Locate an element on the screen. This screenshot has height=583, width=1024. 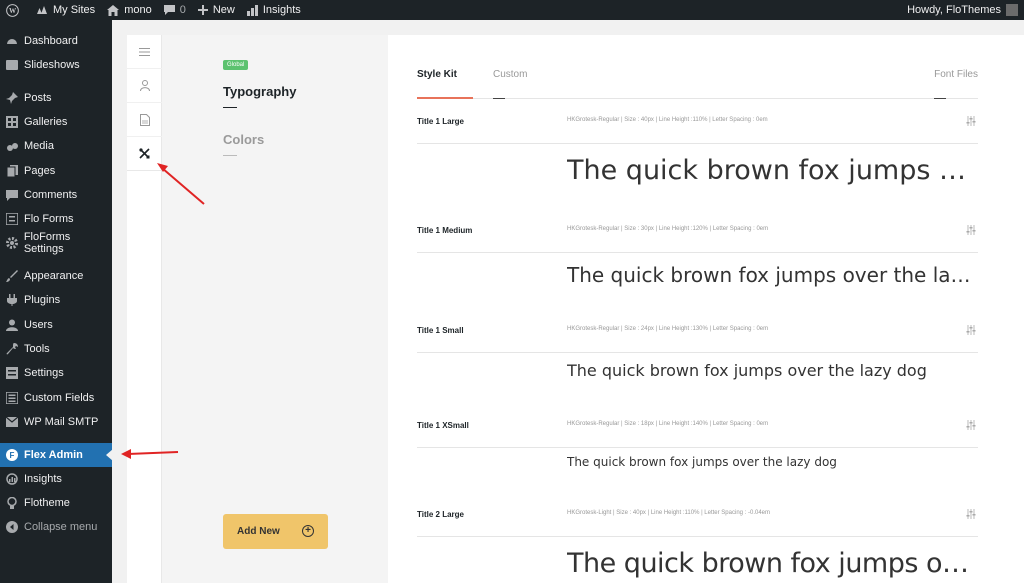
sidebar-item-flex-admin: F Flex Admin is located at coordinates (56, 455).